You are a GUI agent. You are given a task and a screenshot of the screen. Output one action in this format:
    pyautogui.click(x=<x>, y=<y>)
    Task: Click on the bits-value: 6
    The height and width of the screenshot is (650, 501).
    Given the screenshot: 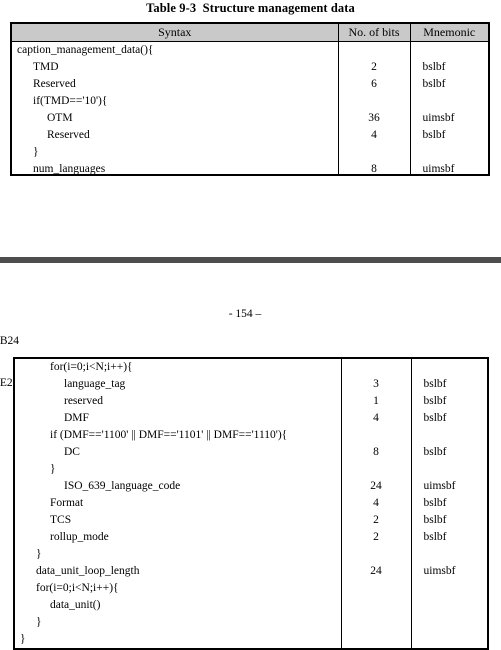 What is the action you would take?
    pyautogui.click(x=374, y=84)
    